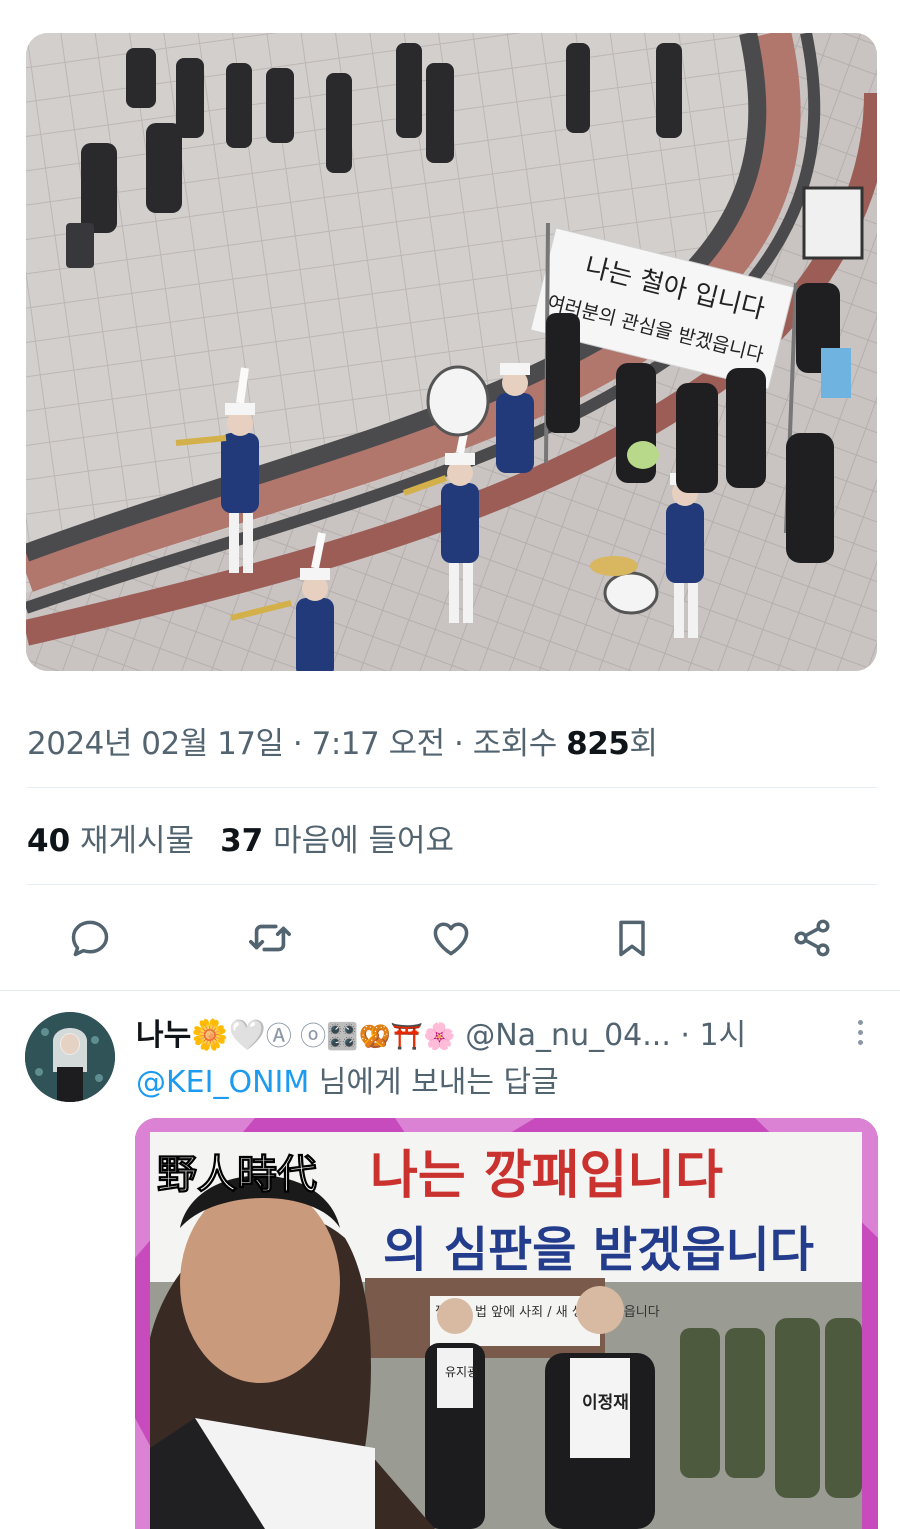 This screenshot has height=1529, width=900. What do you see at coordinates (378, 744) in the screenshot?
I see `tweet-time: 7:17 오전` at bounding box center [378, 744].